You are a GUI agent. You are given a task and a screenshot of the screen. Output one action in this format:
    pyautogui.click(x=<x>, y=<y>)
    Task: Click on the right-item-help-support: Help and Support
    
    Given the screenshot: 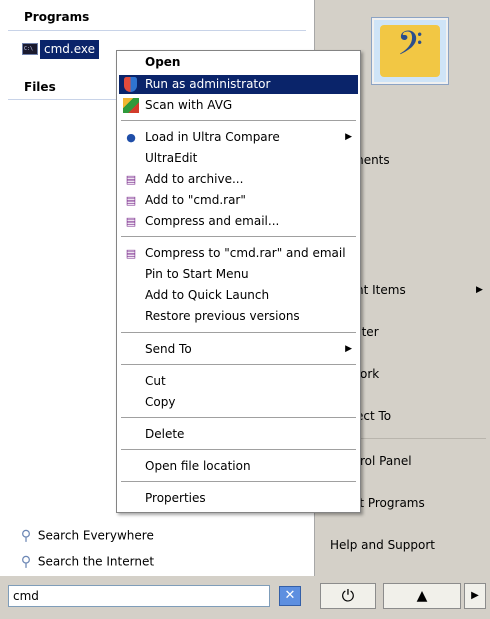 What is the action you would take?
    pyautogui.click(x=382, y=545)
    